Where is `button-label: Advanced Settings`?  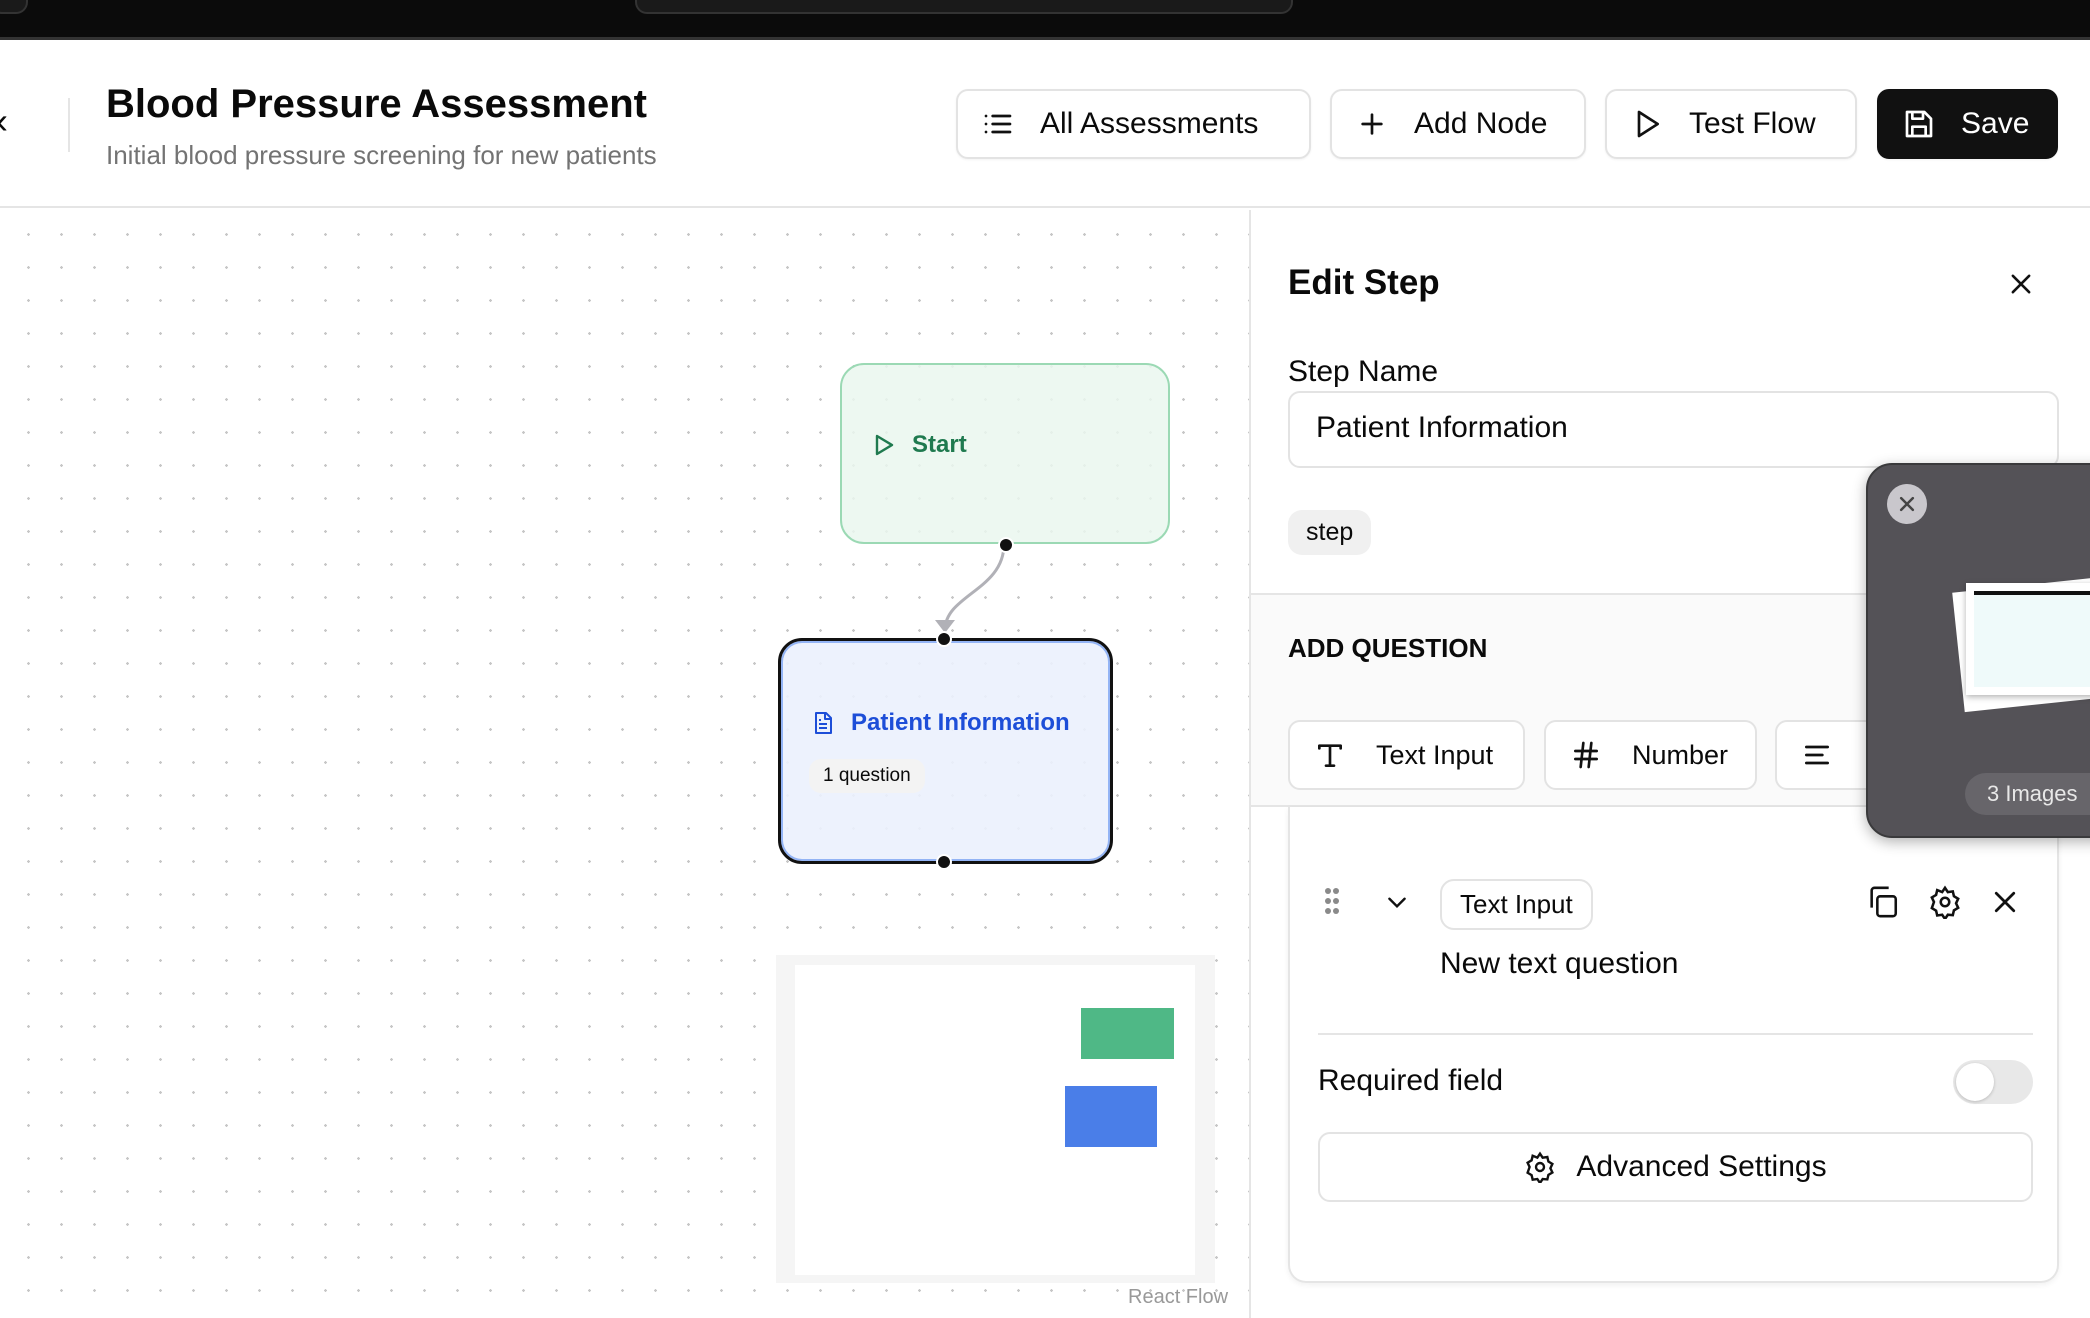
button-label: Advanced Settings is located at coordinates (1701, 1166).